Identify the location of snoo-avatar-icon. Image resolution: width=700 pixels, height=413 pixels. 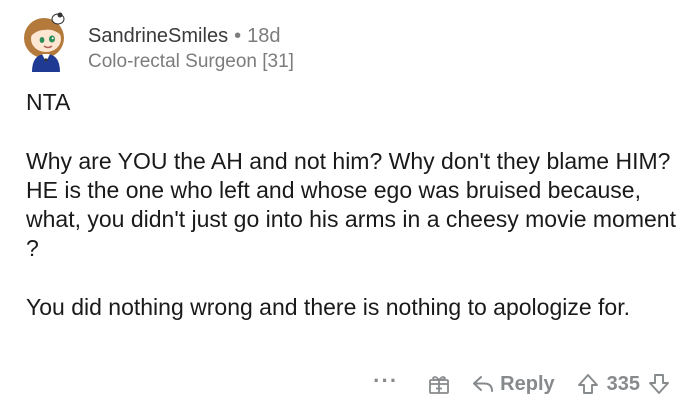
(44, 42).